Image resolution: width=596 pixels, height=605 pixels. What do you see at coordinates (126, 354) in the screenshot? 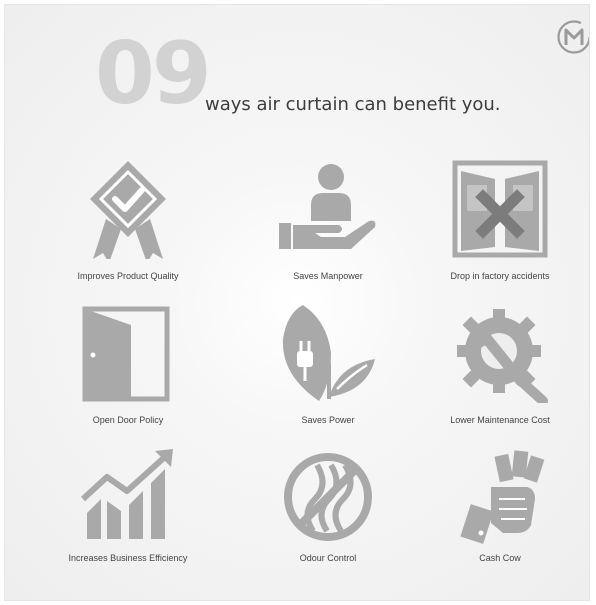
I see `open-door-icon` at bounding box center [126, 354].